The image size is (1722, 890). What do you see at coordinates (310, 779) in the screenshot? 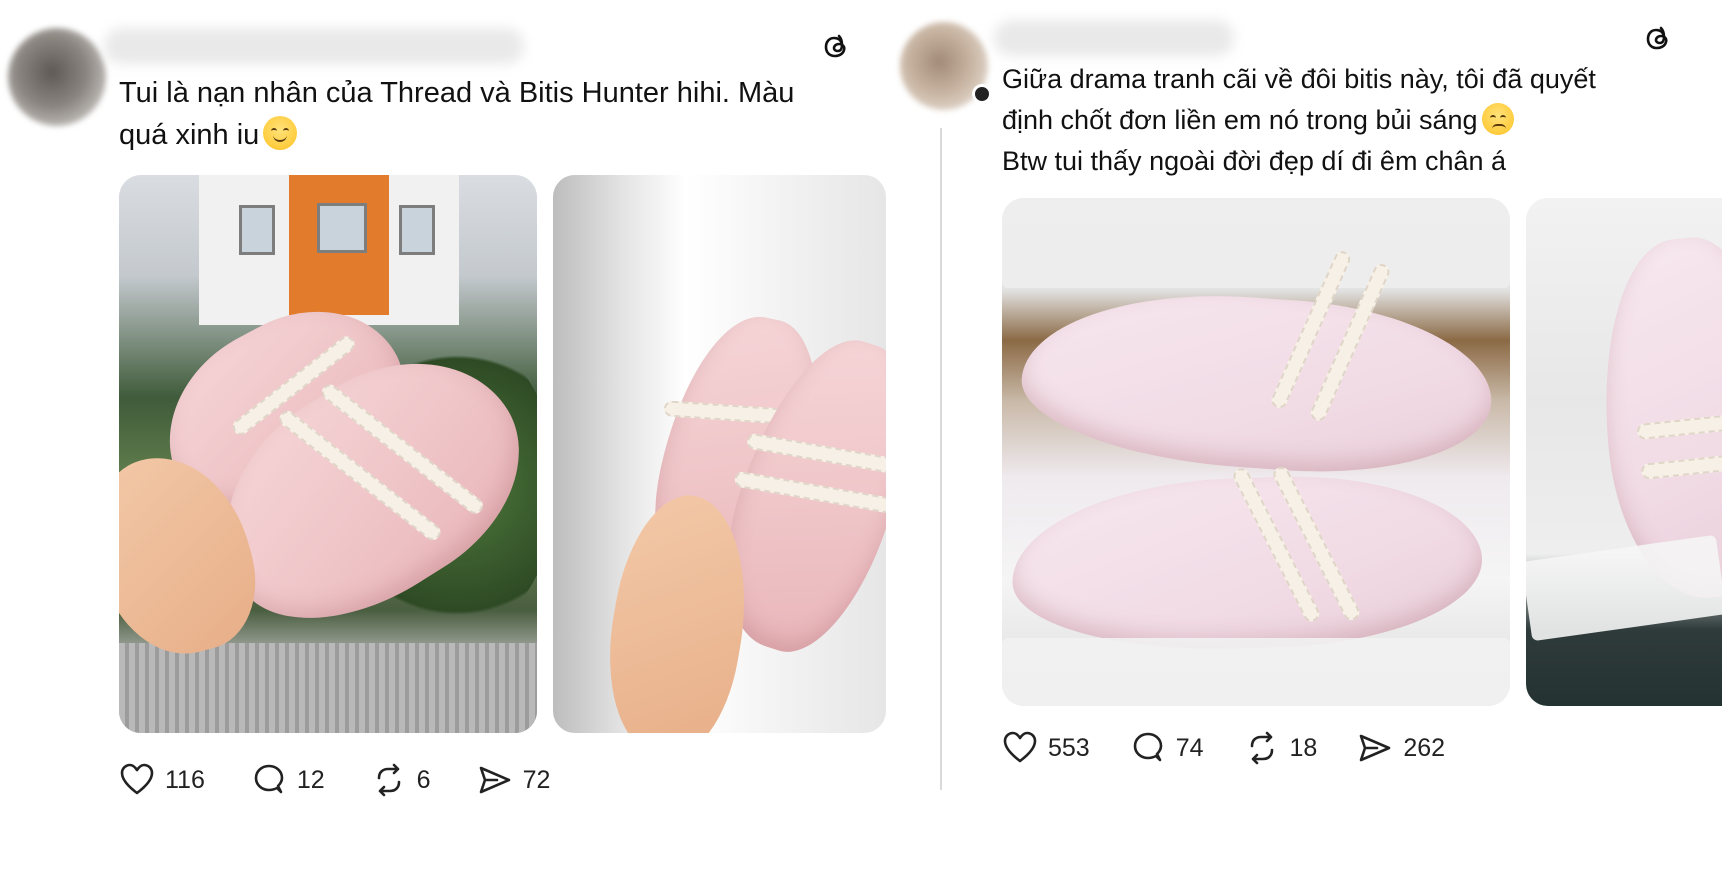
I see `comment-count: 12` at bounding box center [310, 779].